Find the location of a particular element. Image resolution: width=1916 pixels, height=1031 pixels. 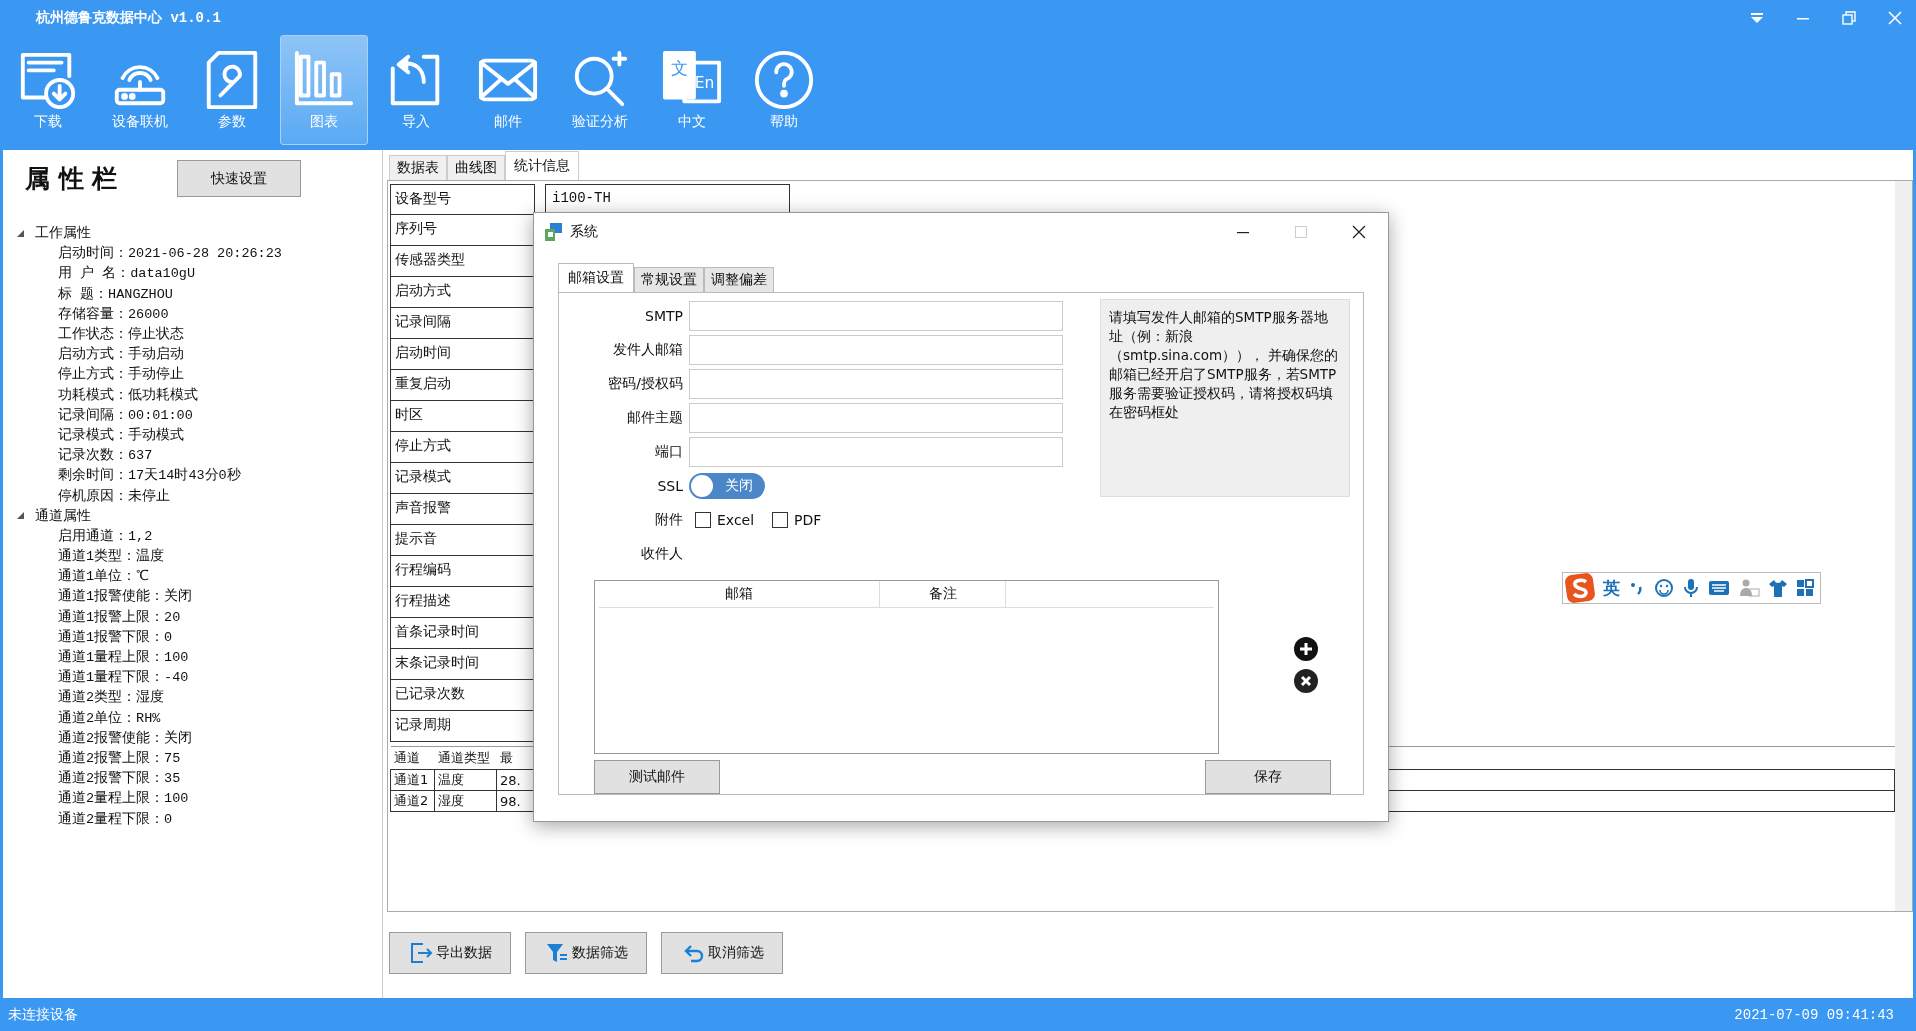

smiley-icon is located at coordinates (1664, 588).